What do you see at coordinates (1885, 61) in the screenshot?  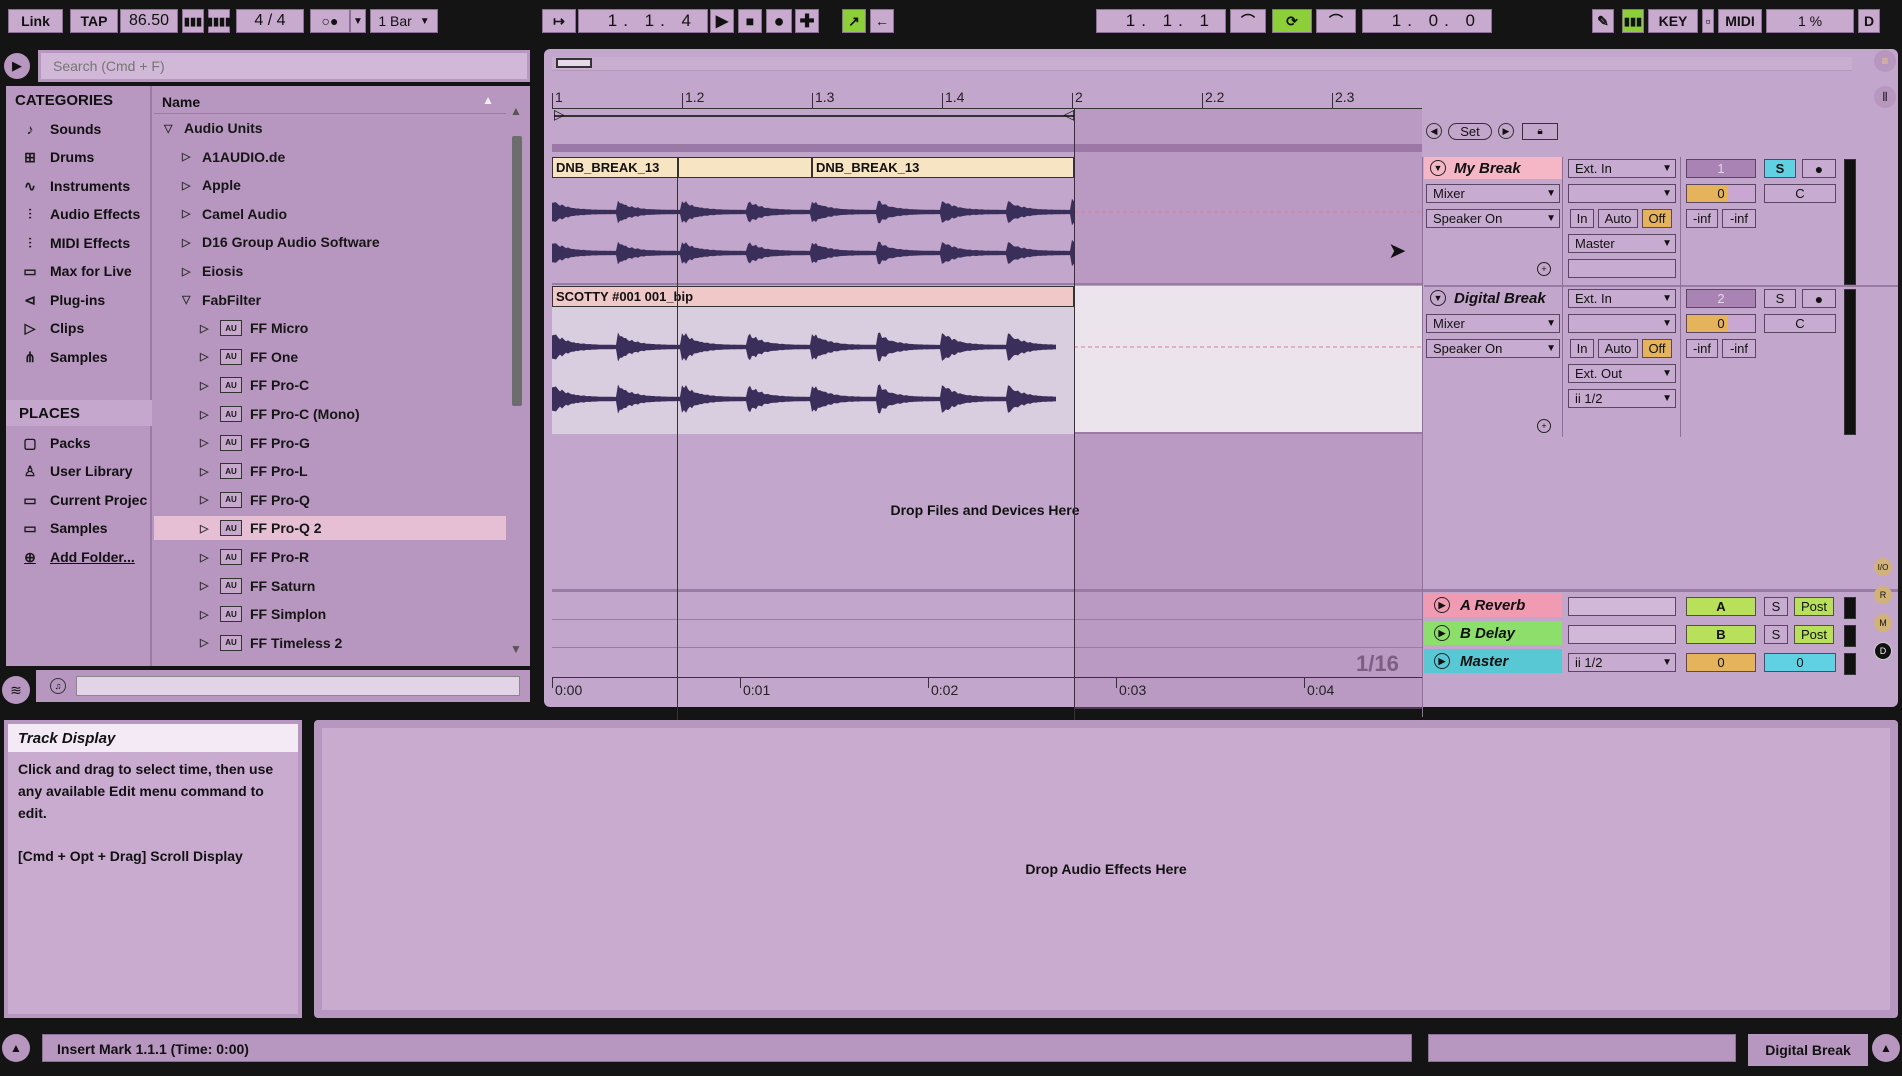 I see `scroll-to-playhead-icon: ≡` at bounding box center [1885, 61].